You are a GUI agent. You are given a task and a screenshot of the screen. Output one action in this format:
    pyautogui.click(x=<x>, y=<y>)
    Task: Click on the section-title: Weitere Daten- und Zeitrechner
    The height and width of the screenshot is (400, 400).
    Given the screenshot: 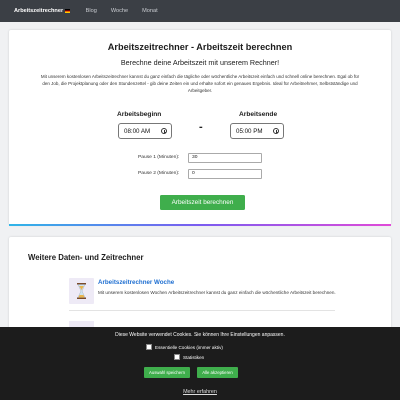 What is the action you would take?
    pyautogui.click(x=86, y=257)
    